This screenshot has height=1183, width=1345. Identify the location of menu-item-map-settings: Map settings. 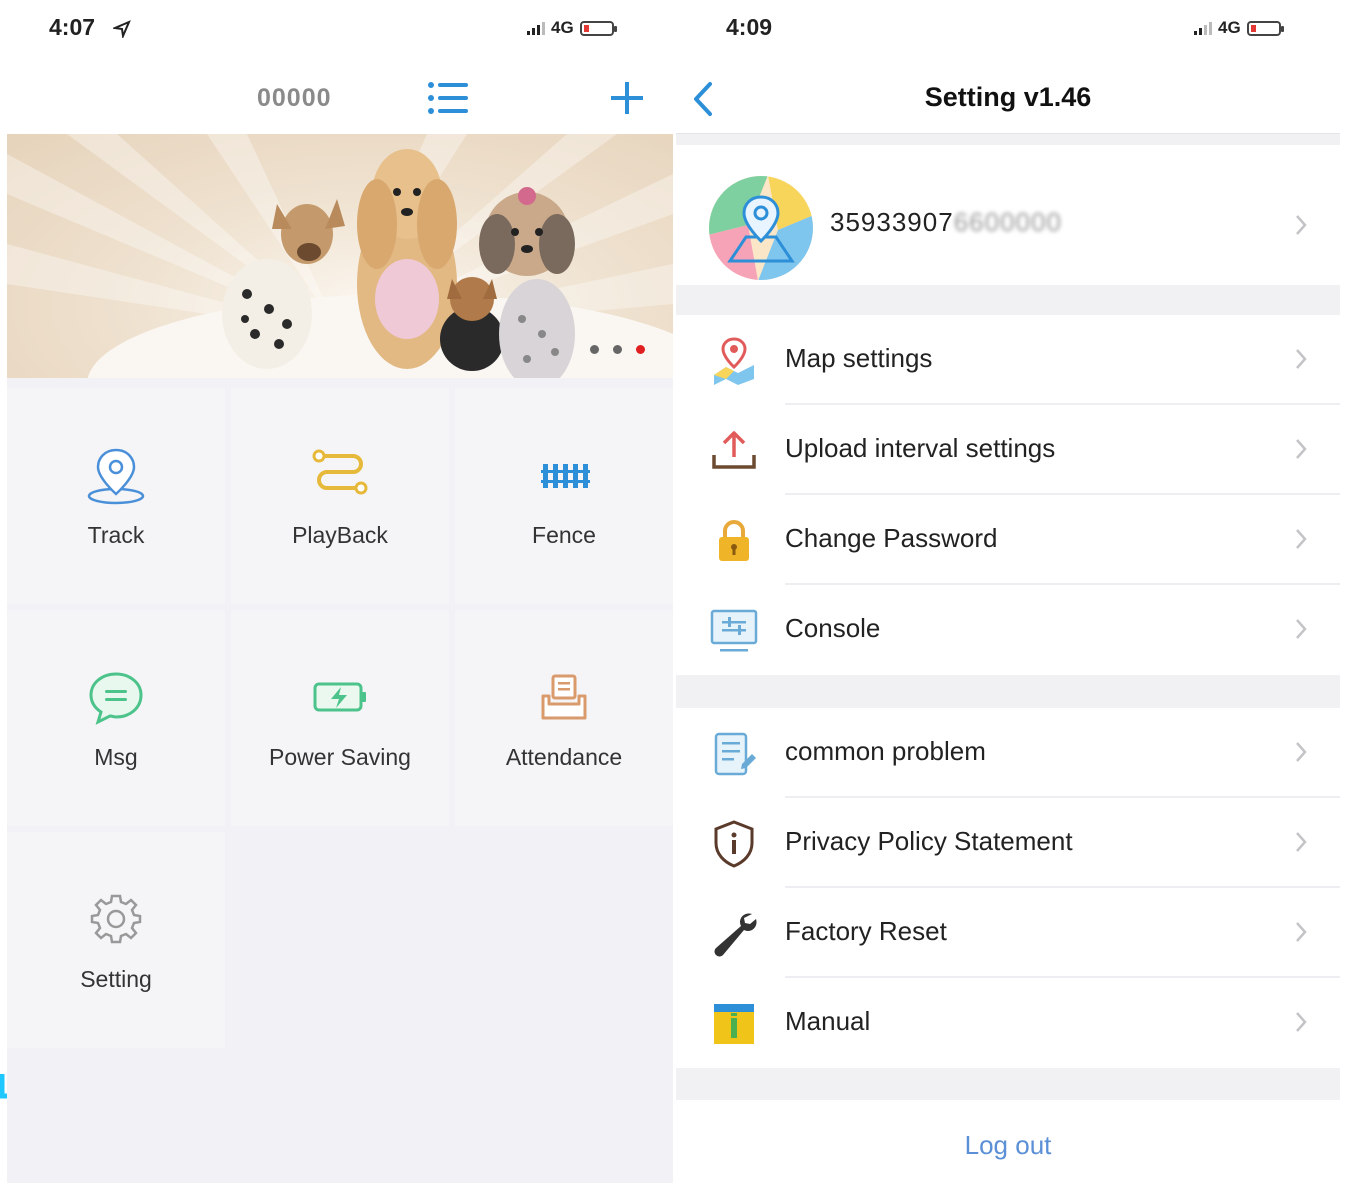
(1008, 360).